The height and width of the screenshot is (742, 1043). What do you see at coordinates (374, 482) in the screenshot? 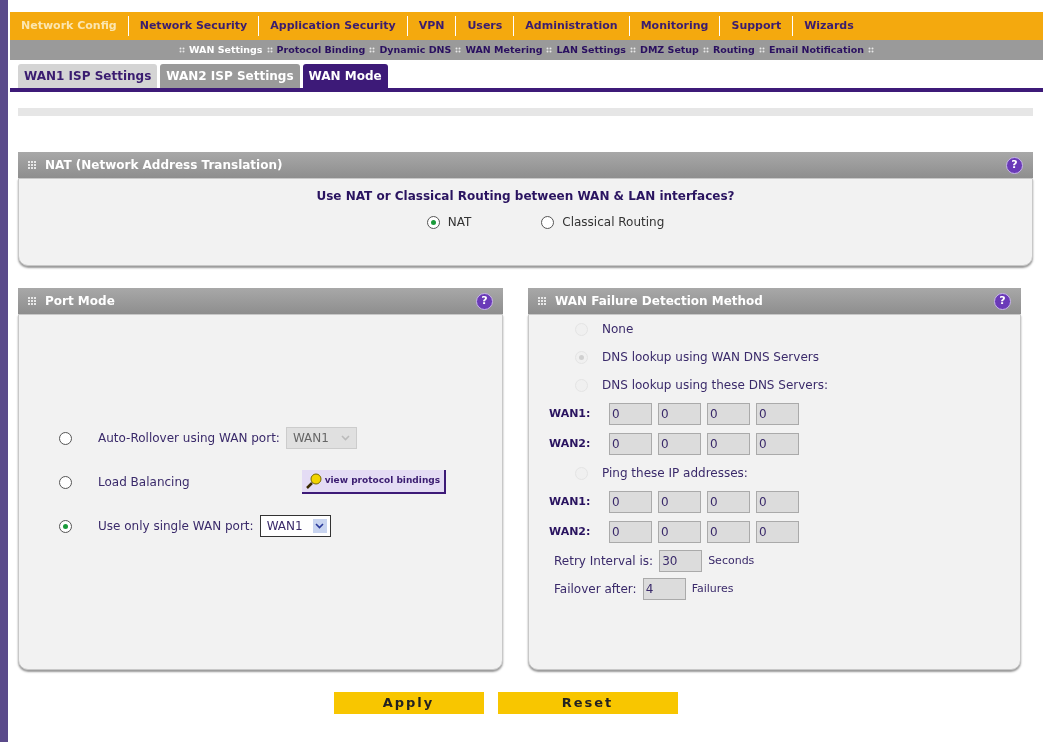
I see `view-protocol-bindings-button: view protocol bindings` at bounding box center [374, 482].